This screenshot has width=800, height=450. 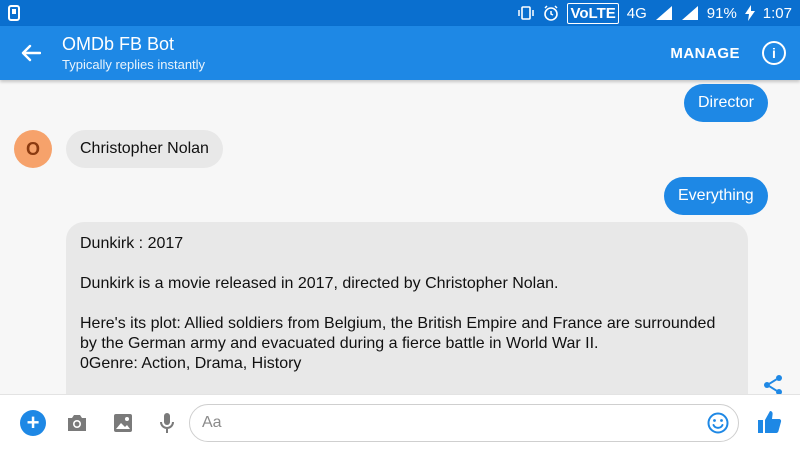 I want to click on network-type: 4G, so click(x=636, y=13).